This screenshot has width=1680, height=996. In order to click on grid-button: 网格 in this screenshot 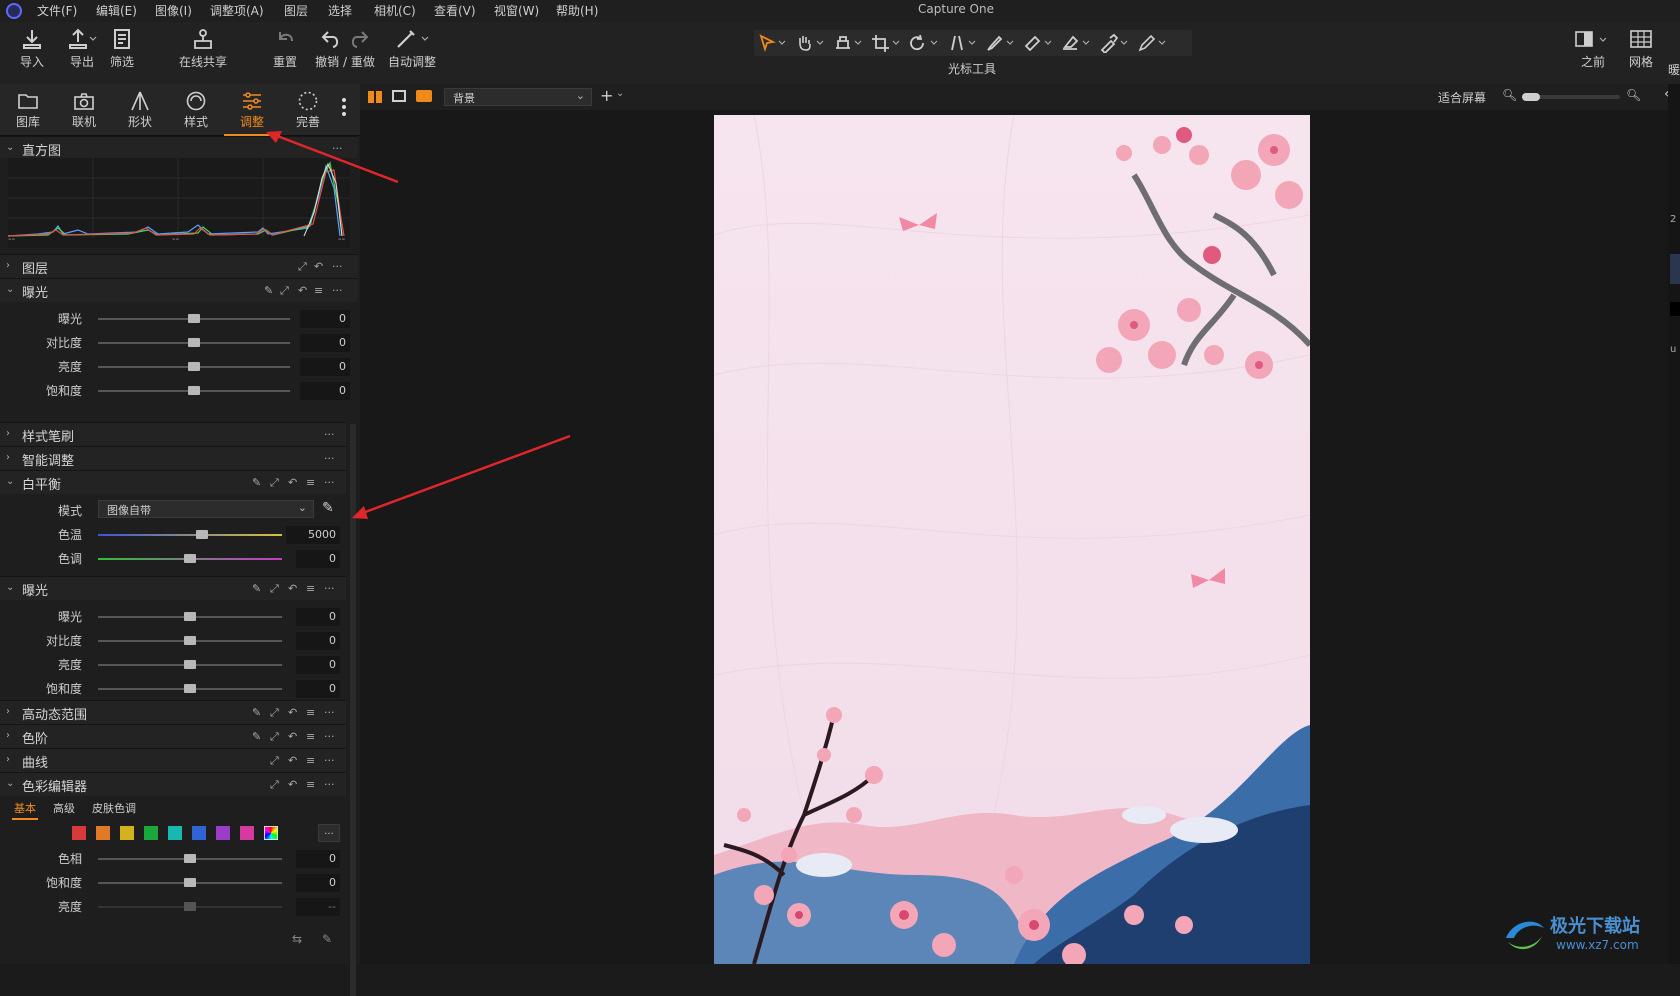, I will do `click(1641, 54)`.